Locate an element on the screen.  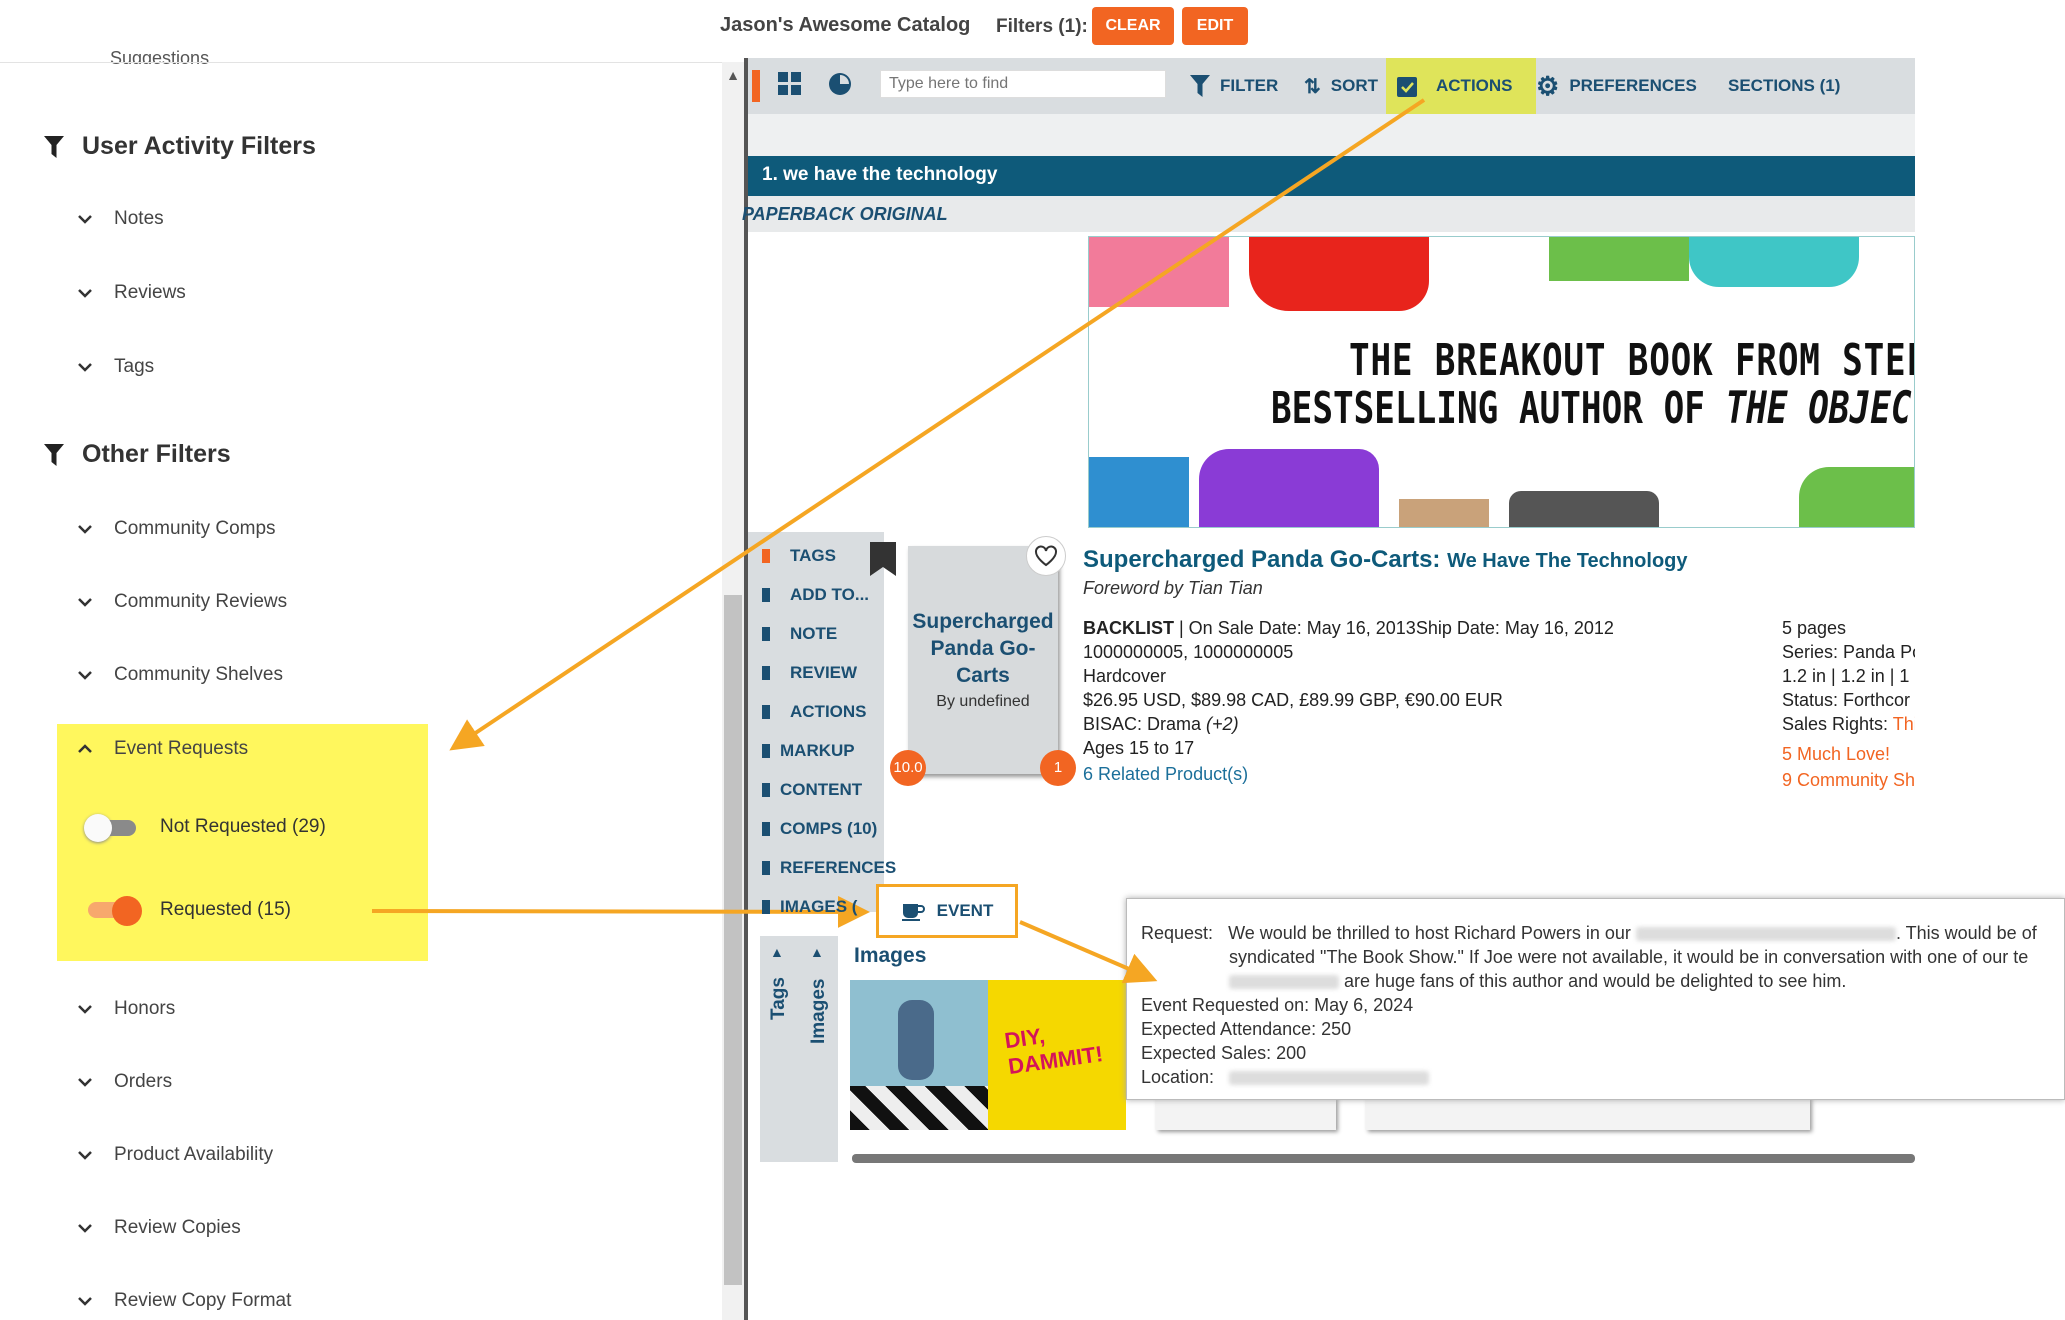
filter-review-copy-format: Review Copy Format is located at coordinates (182, 1301).